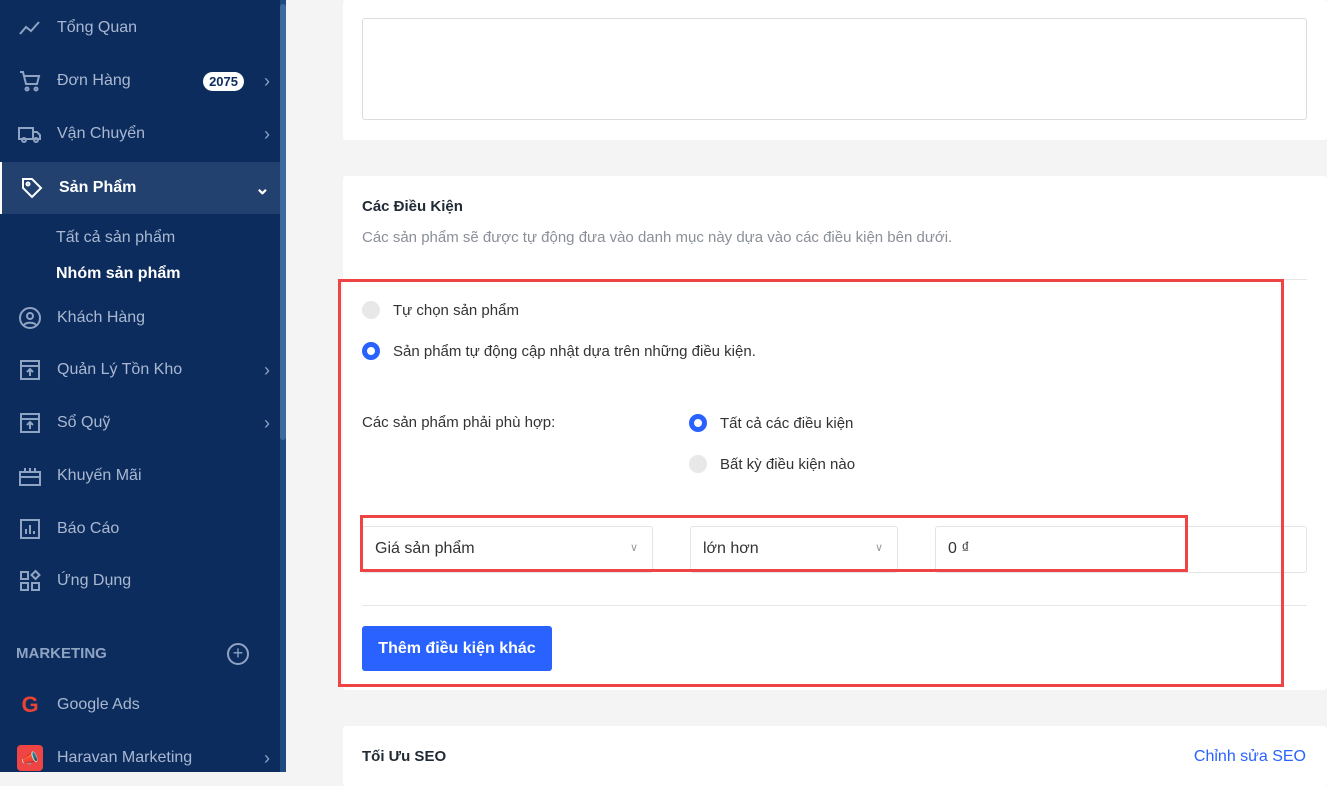  What do you see at coordinates (30, 81) in the screenshot?
I see `cart-icon` at bounding box center [30, 81].